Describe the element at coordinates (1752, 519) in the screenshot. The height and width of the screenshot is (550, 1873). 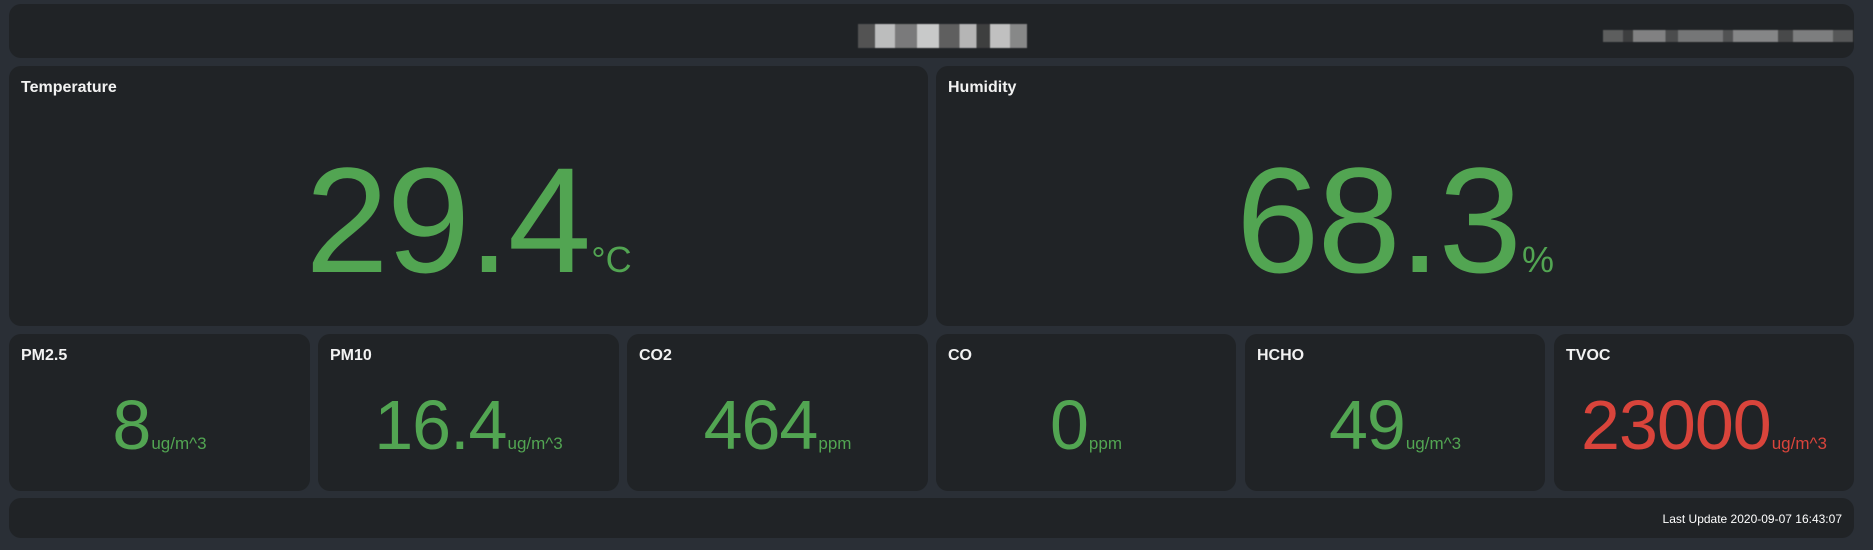
I see `last-update-text: Last Update 2020-09-07 16:43:07` at that location.